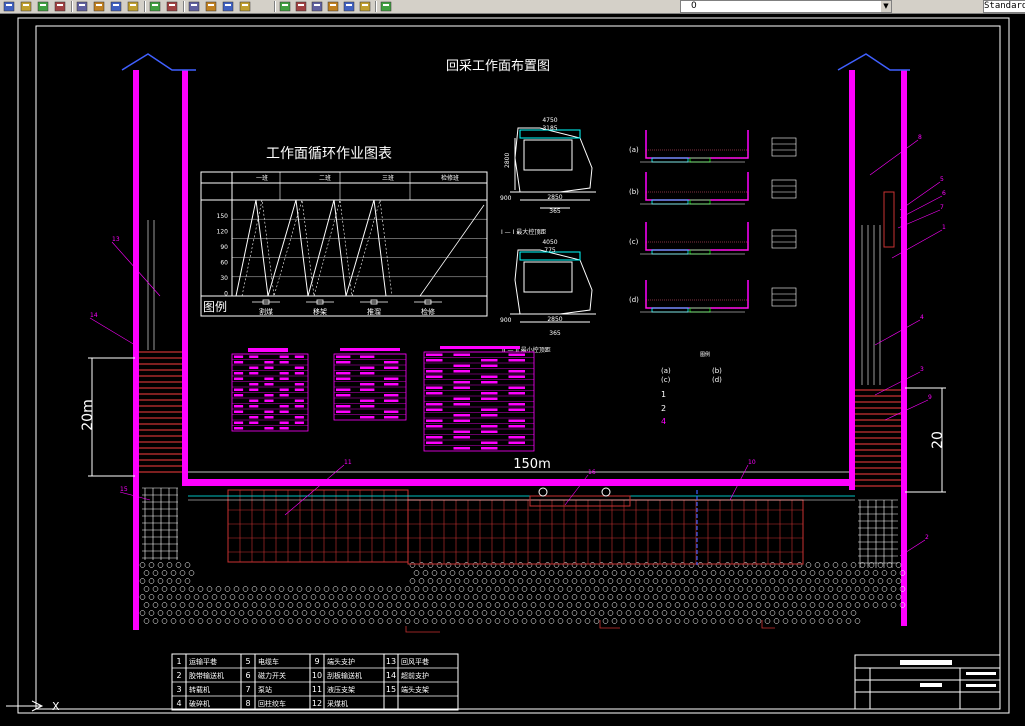 This screenshot has width=1025, height=726. Describe the element at coordinates (337, 703) in the screenshot. I see `parts-name: 采煤机` at that location.